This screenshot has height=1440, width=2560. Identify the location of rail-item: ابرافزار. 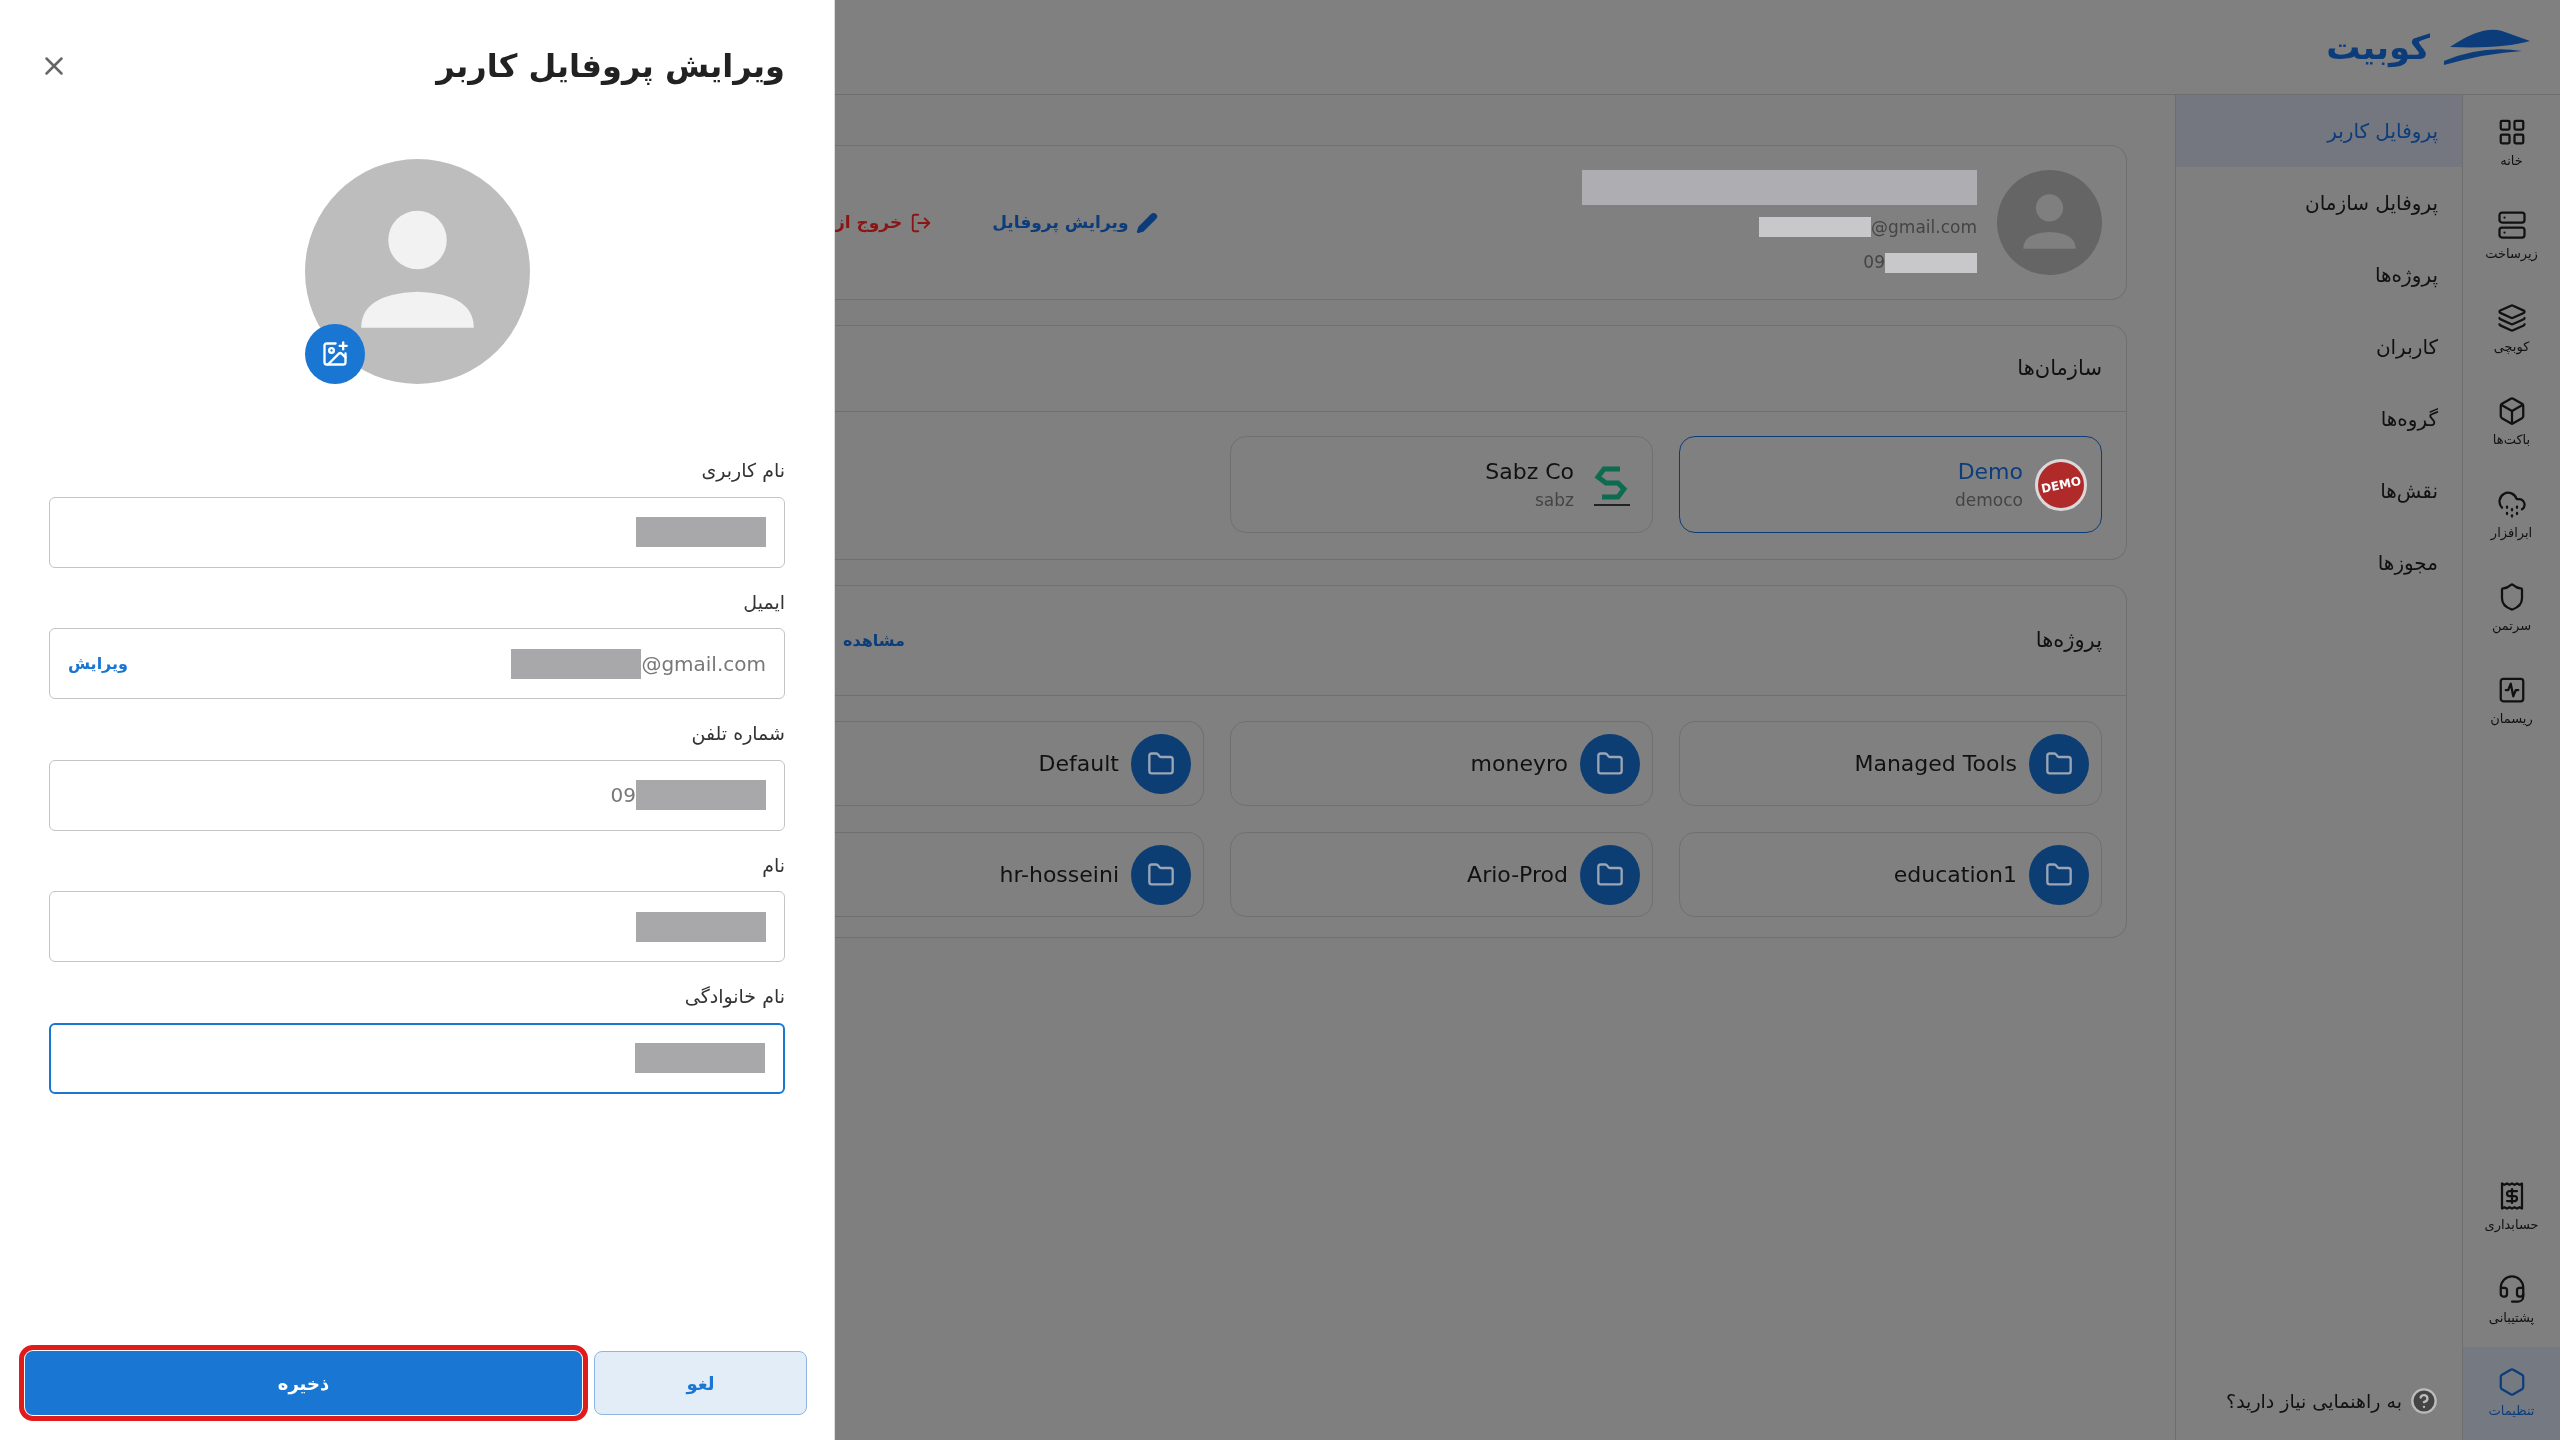
(2511, 515).